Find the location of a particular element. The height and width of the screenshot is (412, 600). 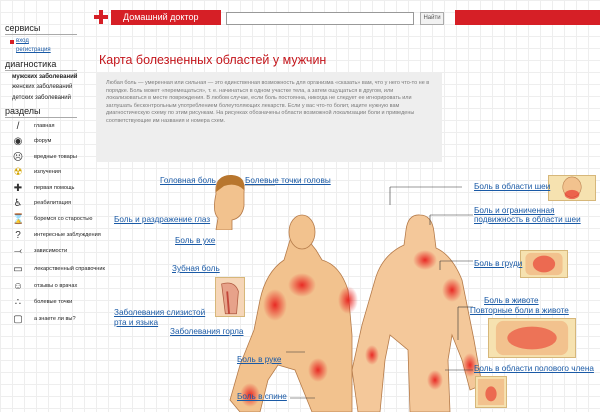

menu-item-first-aid: ✚ первая помощь is located at coordinates (55, 189).